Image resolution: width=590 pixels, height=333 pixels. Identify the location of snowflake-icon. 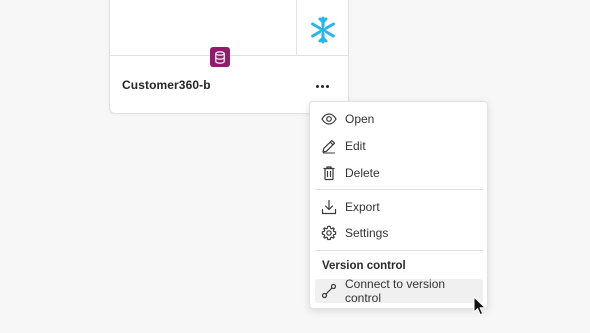
(323, 30).